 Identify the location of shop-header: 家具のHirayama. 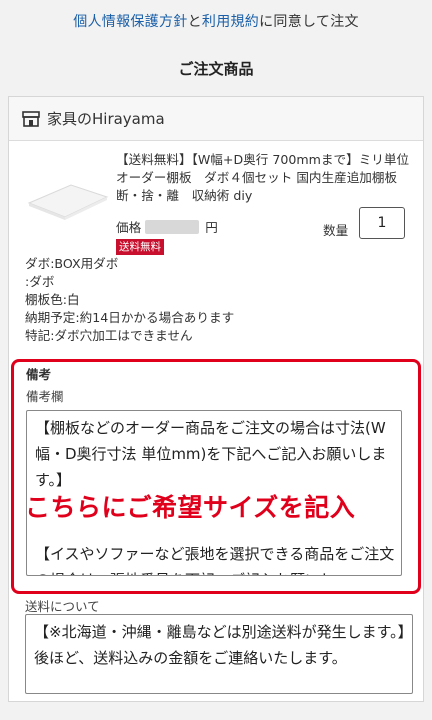
(216, 119).